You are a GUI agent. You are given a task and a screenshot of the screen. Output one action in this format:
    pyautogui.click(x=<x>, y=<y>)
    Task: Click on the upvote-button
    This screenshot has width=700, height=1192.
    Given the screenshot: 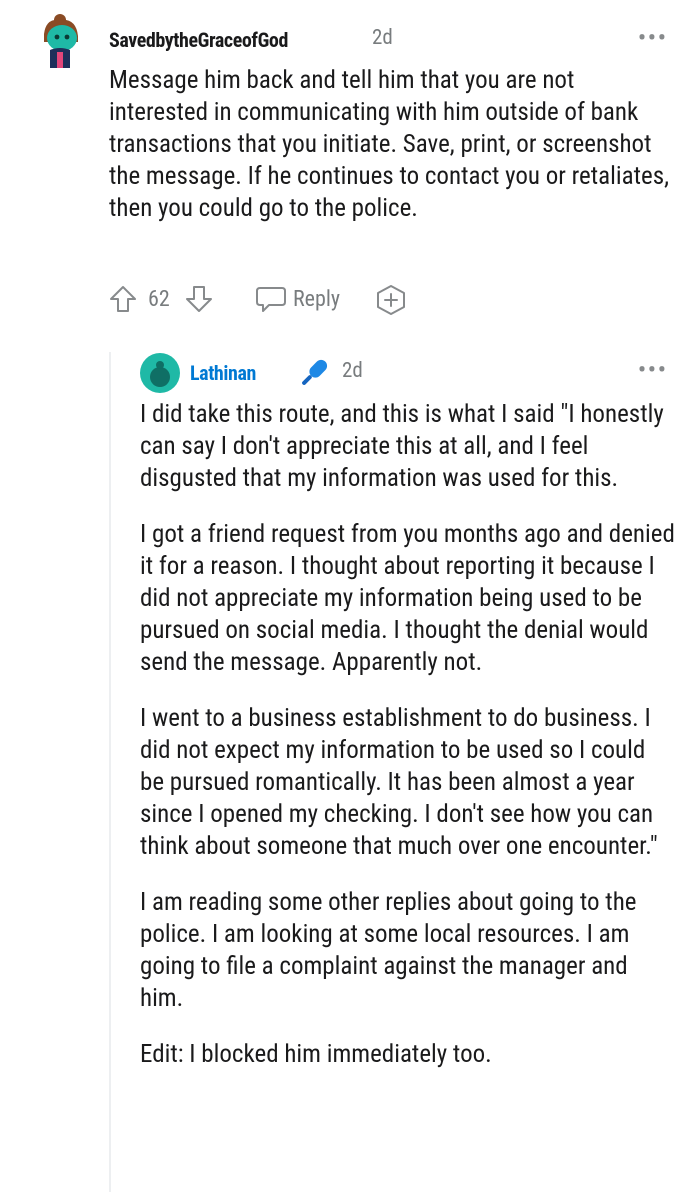 What is the action you would take?
    pyautogui.click(x=123, y=299)
    